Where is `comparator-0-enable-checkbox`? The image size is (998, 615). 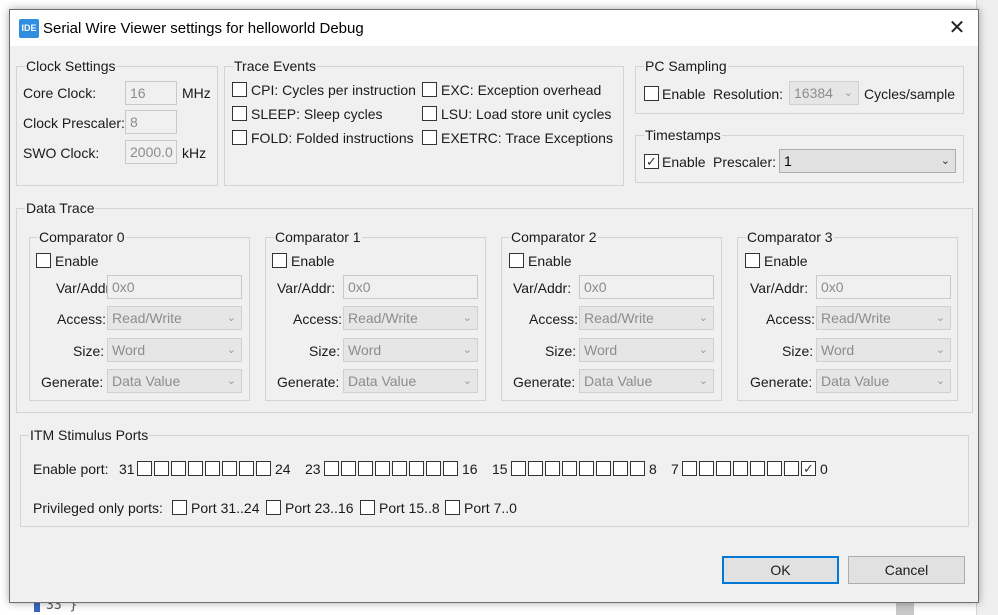 comparator-0-enable-checkbox is located at coordinates (43, 260).